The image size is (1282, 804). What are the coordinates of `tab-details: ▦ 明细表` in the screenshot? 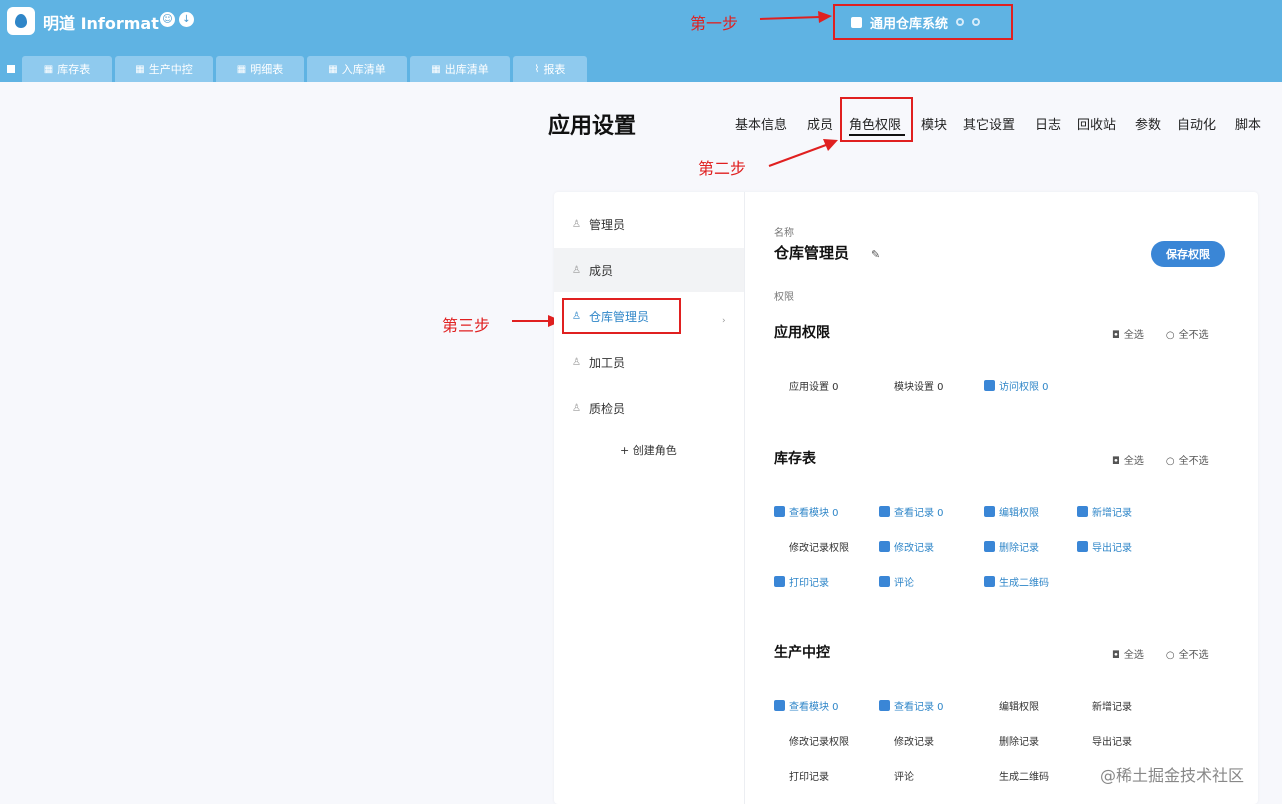 It's located at (260, 69).